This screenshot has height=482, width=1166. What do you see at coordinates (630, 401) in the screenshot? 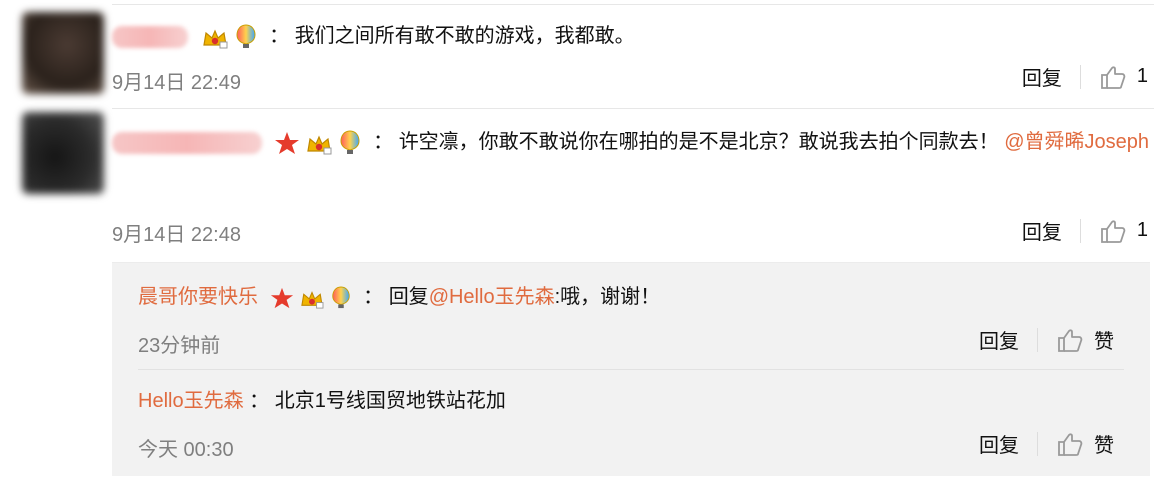
I see `reply-line: Hello玉先森 ： 北京1号线国贸地铁站花加` at bounding box center [630, 401].